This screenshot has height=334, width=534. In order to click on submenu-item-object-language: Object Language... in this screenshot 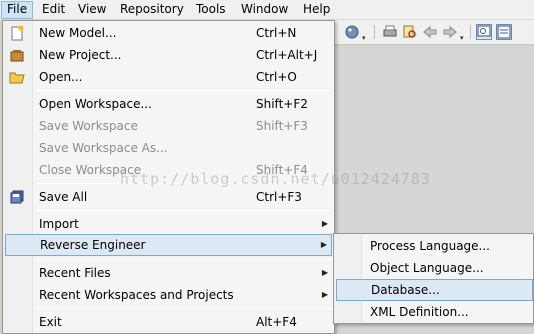, I will do `click(434, 268)`.